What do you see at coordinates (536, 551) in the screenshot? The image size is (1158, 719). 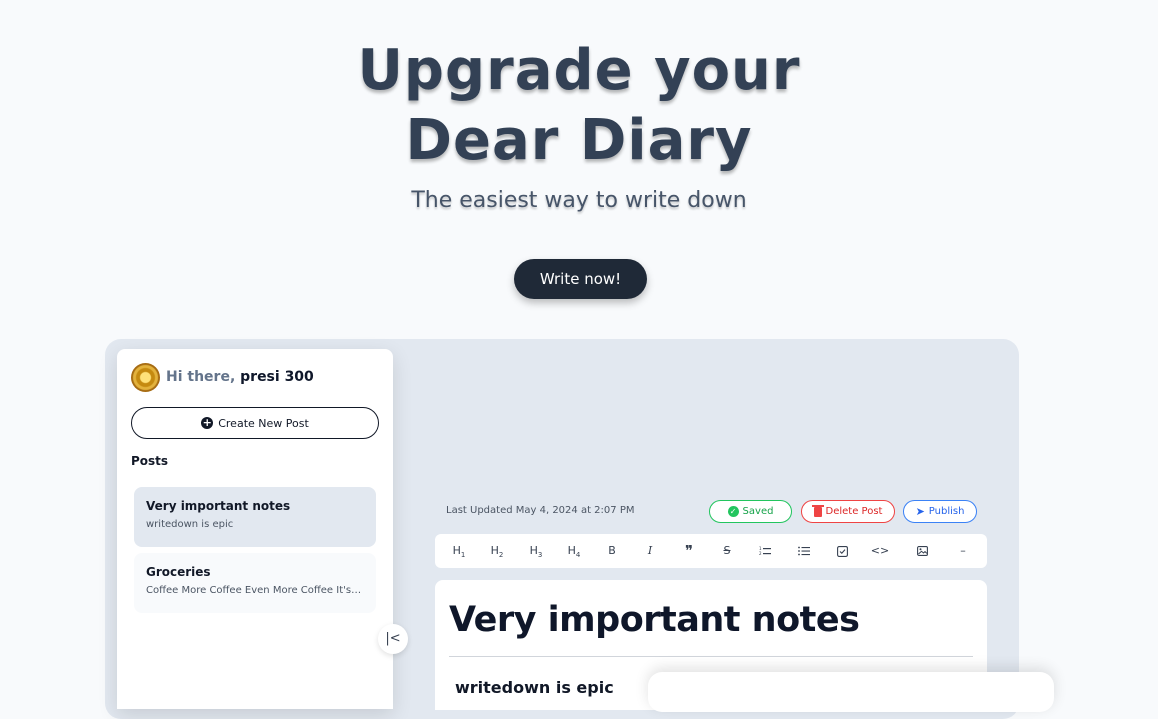 I see `heading-3-button: H3` at bounding box center [536, 551].